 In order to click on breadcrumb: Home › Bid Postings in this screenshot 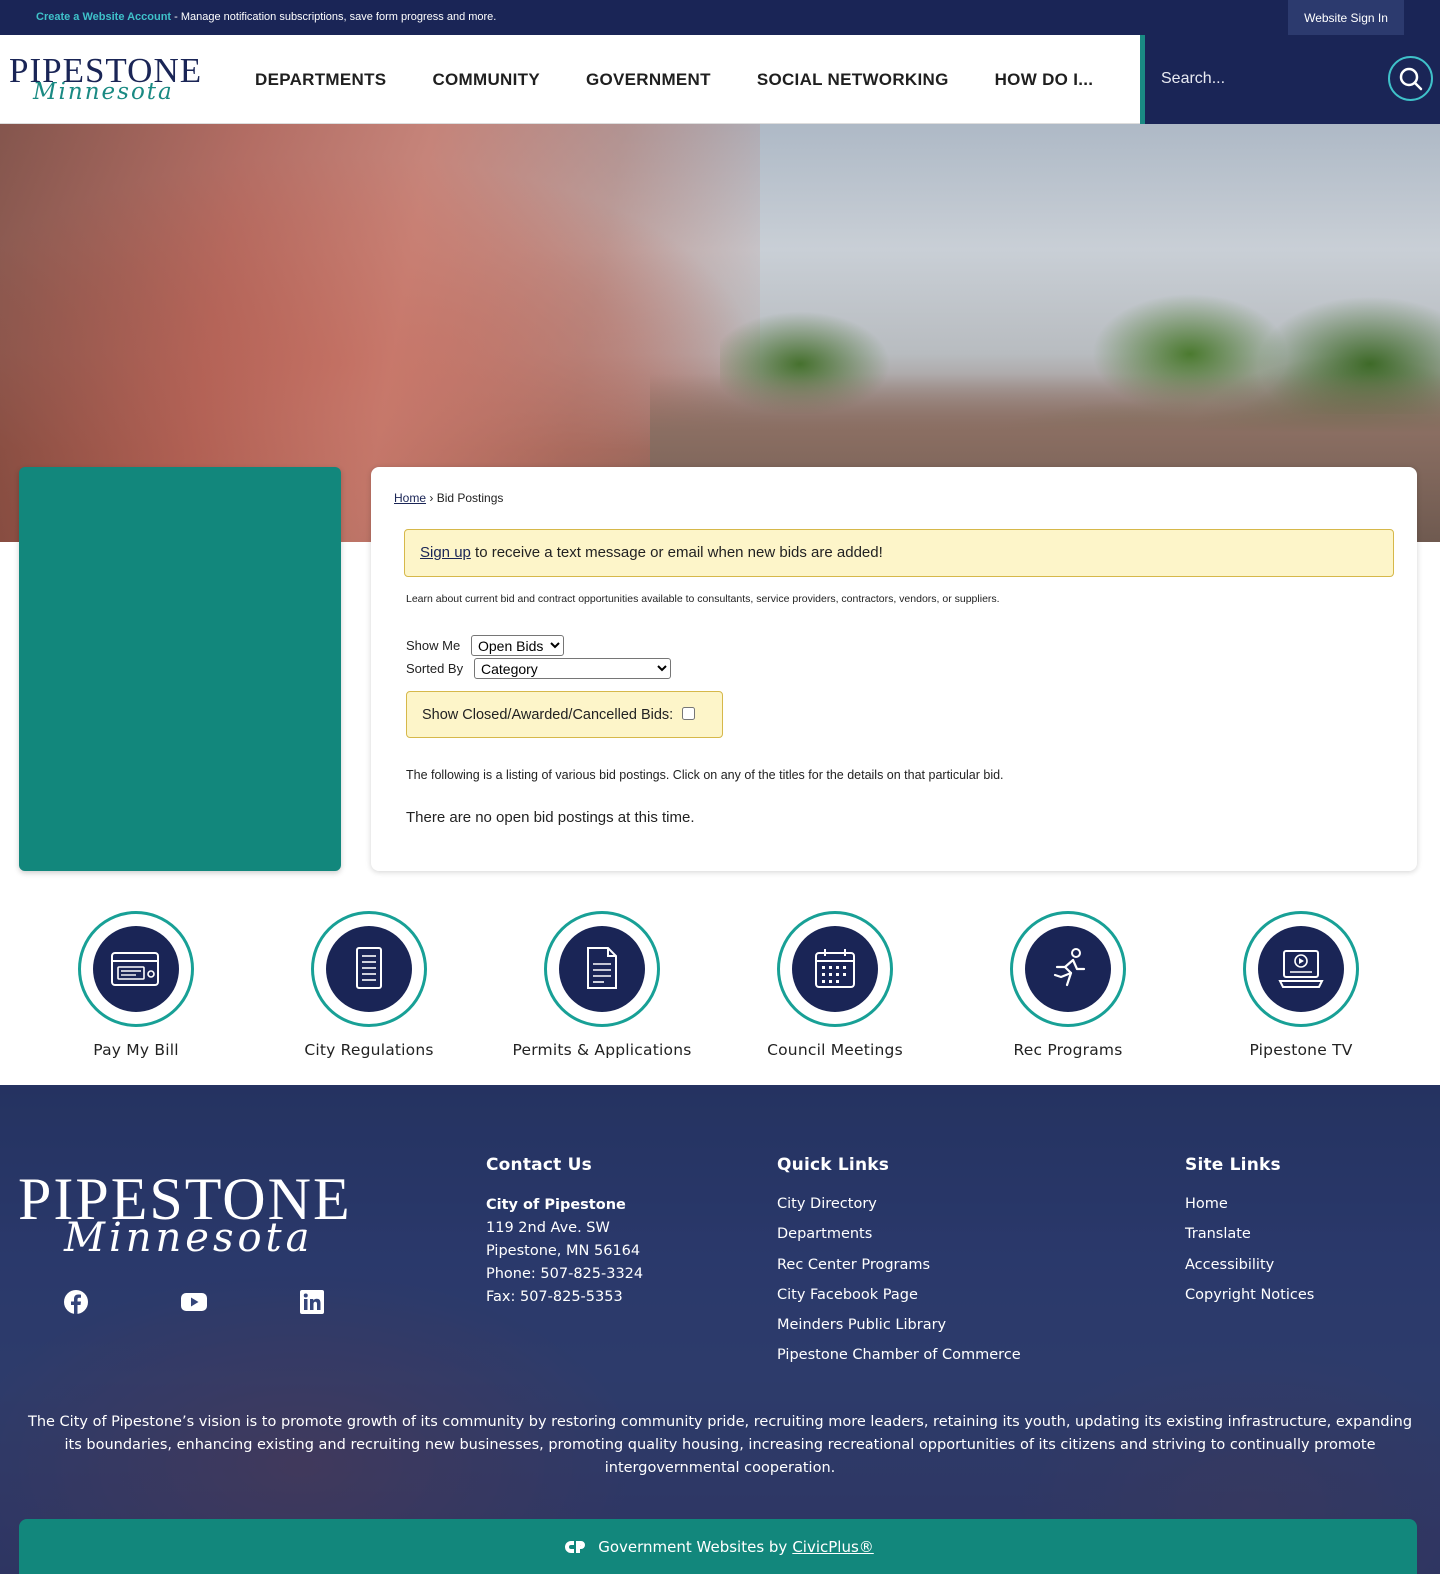, I will do `click(448, 498)`.